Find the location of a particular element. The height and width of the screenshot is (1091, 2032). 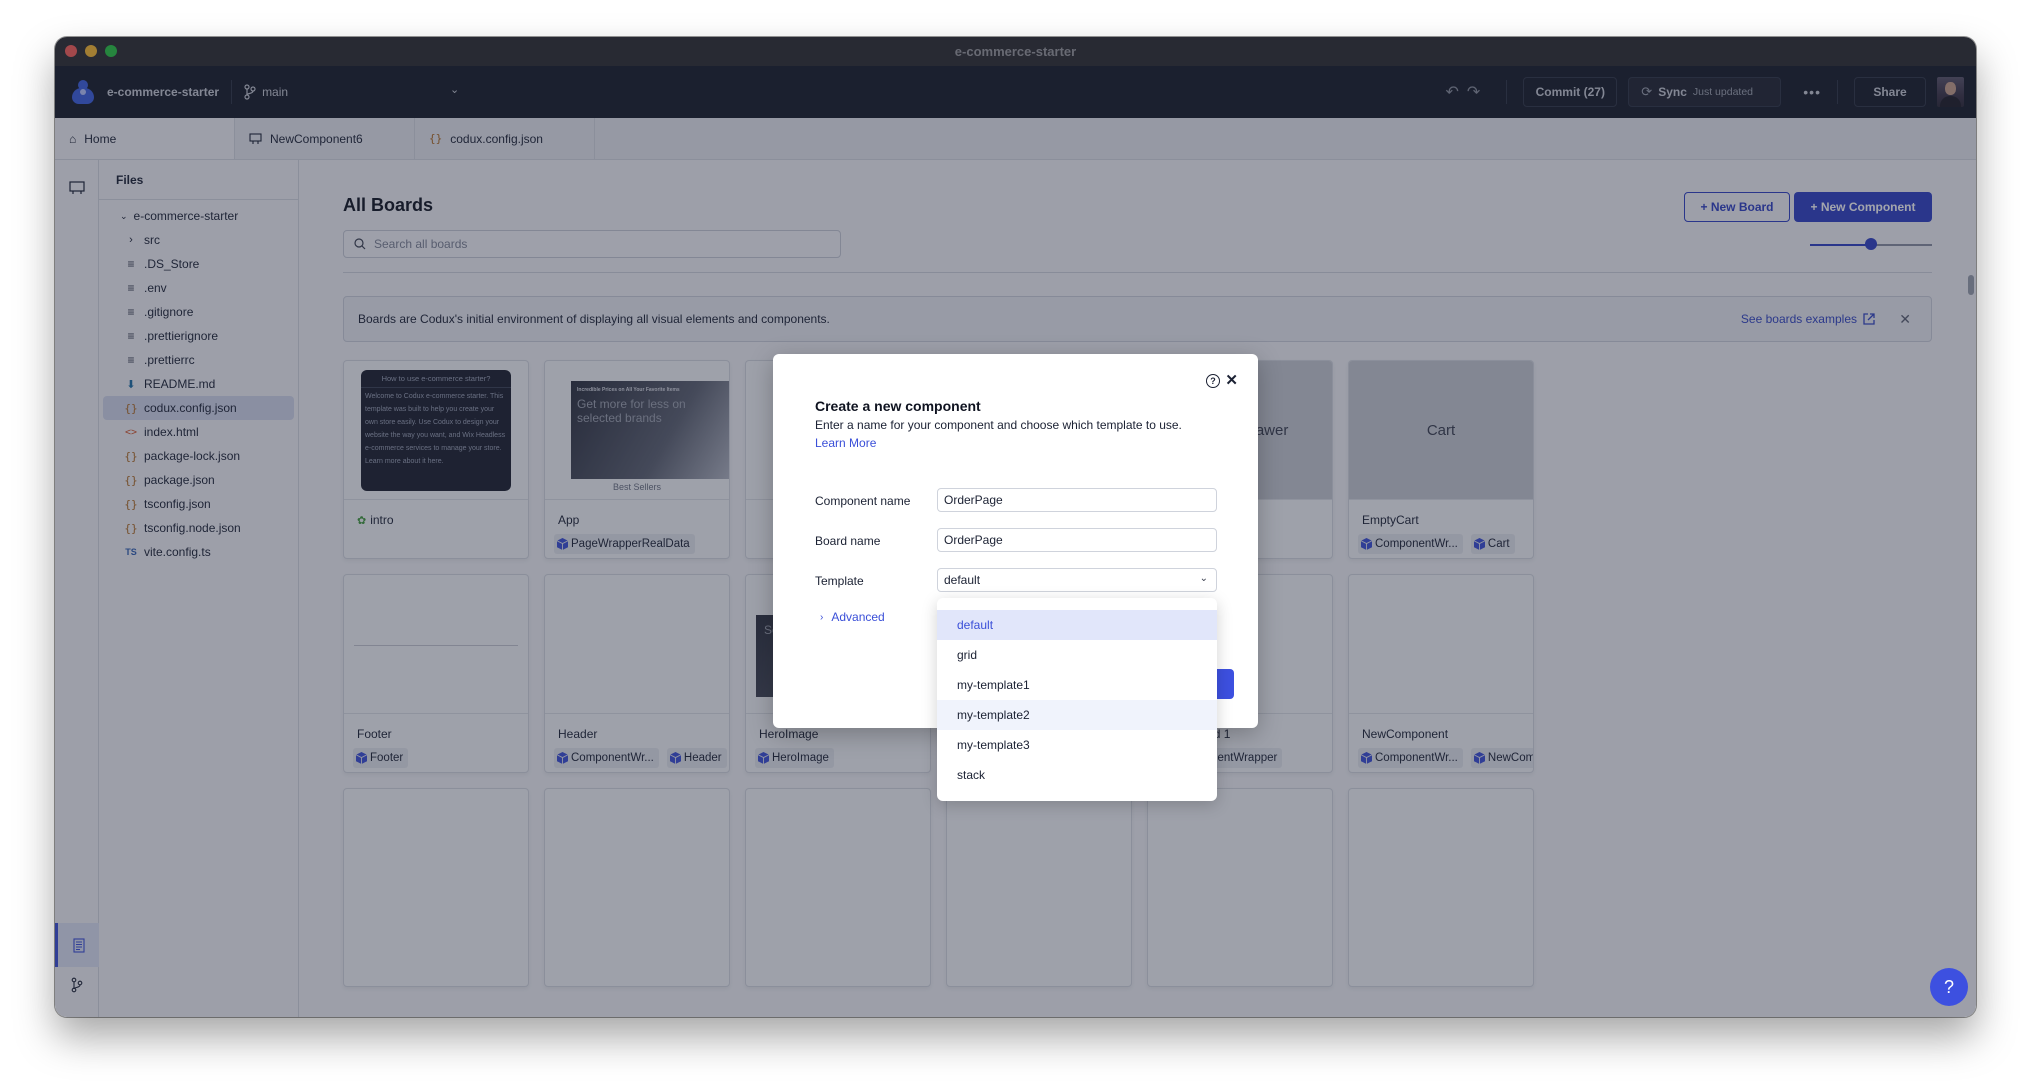

template-option: default is located at coordinates (1077, 625).